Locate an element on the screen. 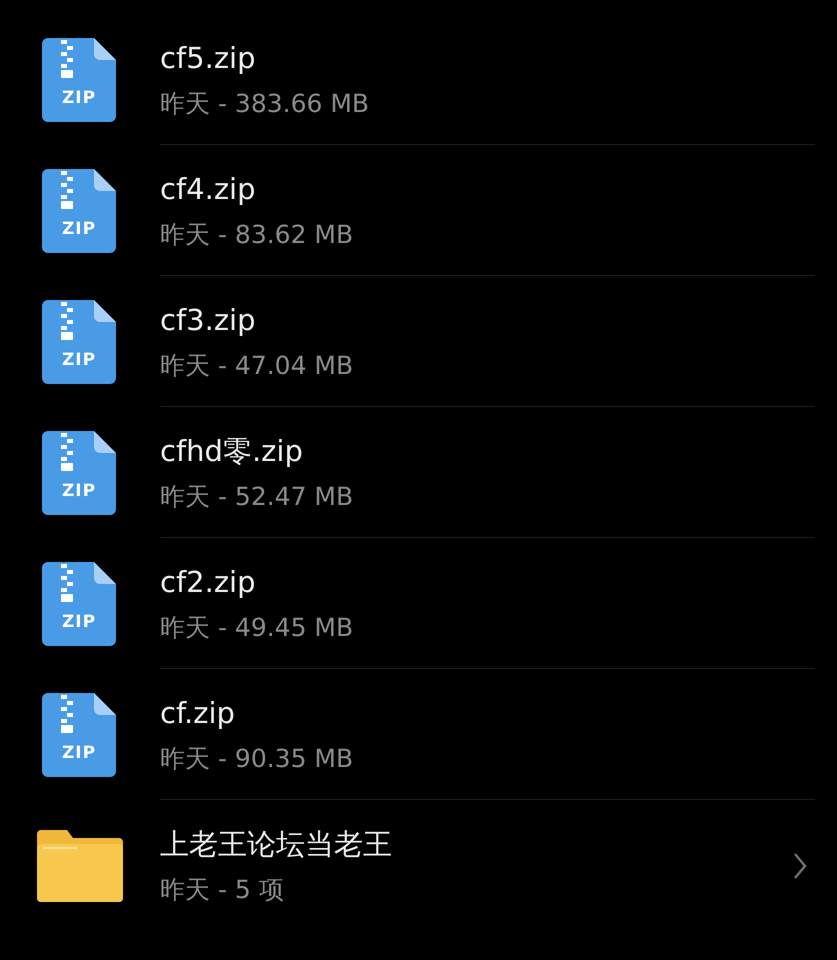 Image resolution: width=837 pixels, height=960 pixels. file-name: cf2.zip is located at coordinates (208, 582).